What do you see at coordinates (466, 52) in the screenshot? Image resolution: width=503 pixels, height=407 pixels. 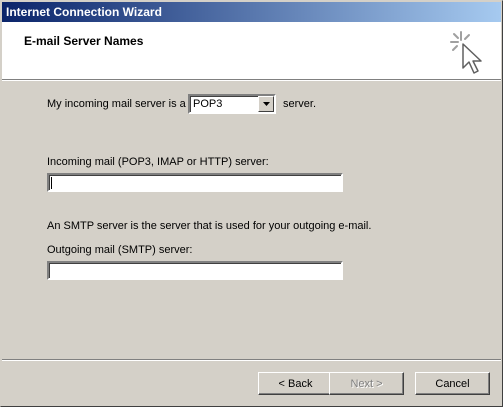 I see `wizard-cursor-icon` at bounding box center [466, 52].